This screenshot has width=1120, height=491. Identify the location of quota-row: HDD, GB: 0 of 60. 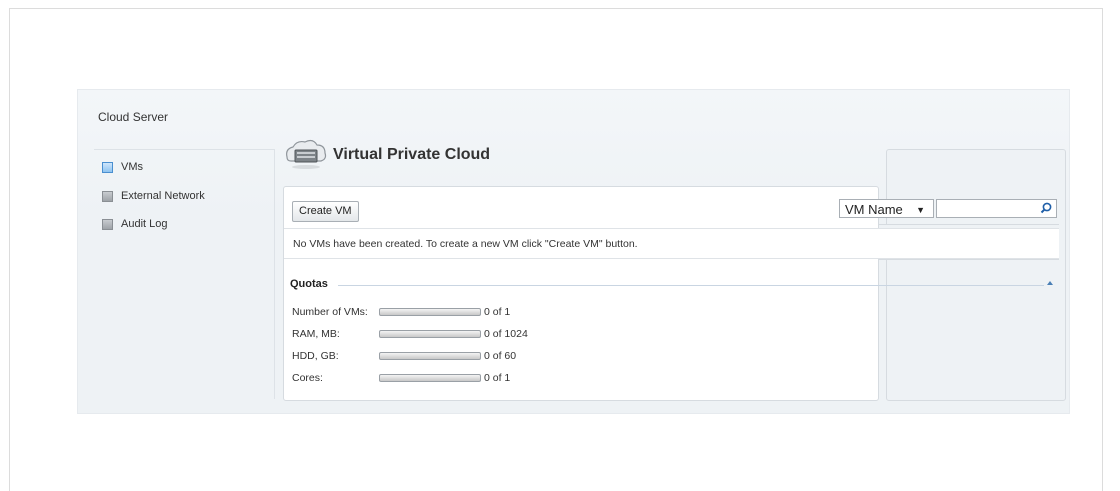
(404, 356).